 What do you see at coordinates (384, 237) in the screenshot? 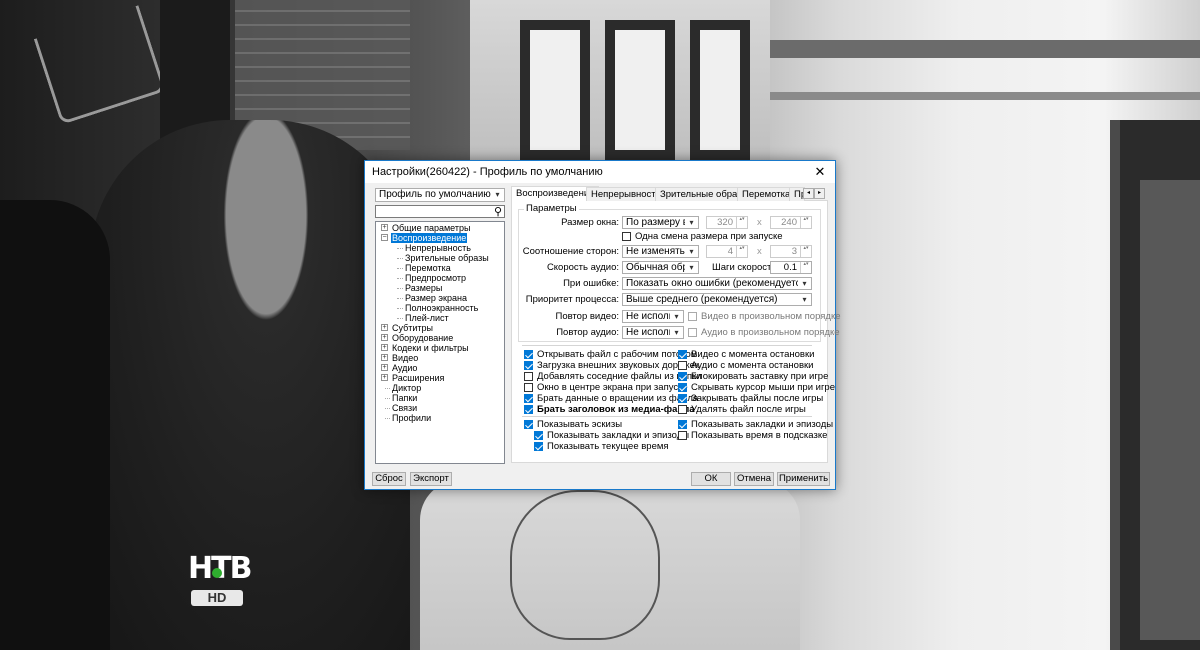
I see `collapse-icon: −` at bounding box center [384, 237].